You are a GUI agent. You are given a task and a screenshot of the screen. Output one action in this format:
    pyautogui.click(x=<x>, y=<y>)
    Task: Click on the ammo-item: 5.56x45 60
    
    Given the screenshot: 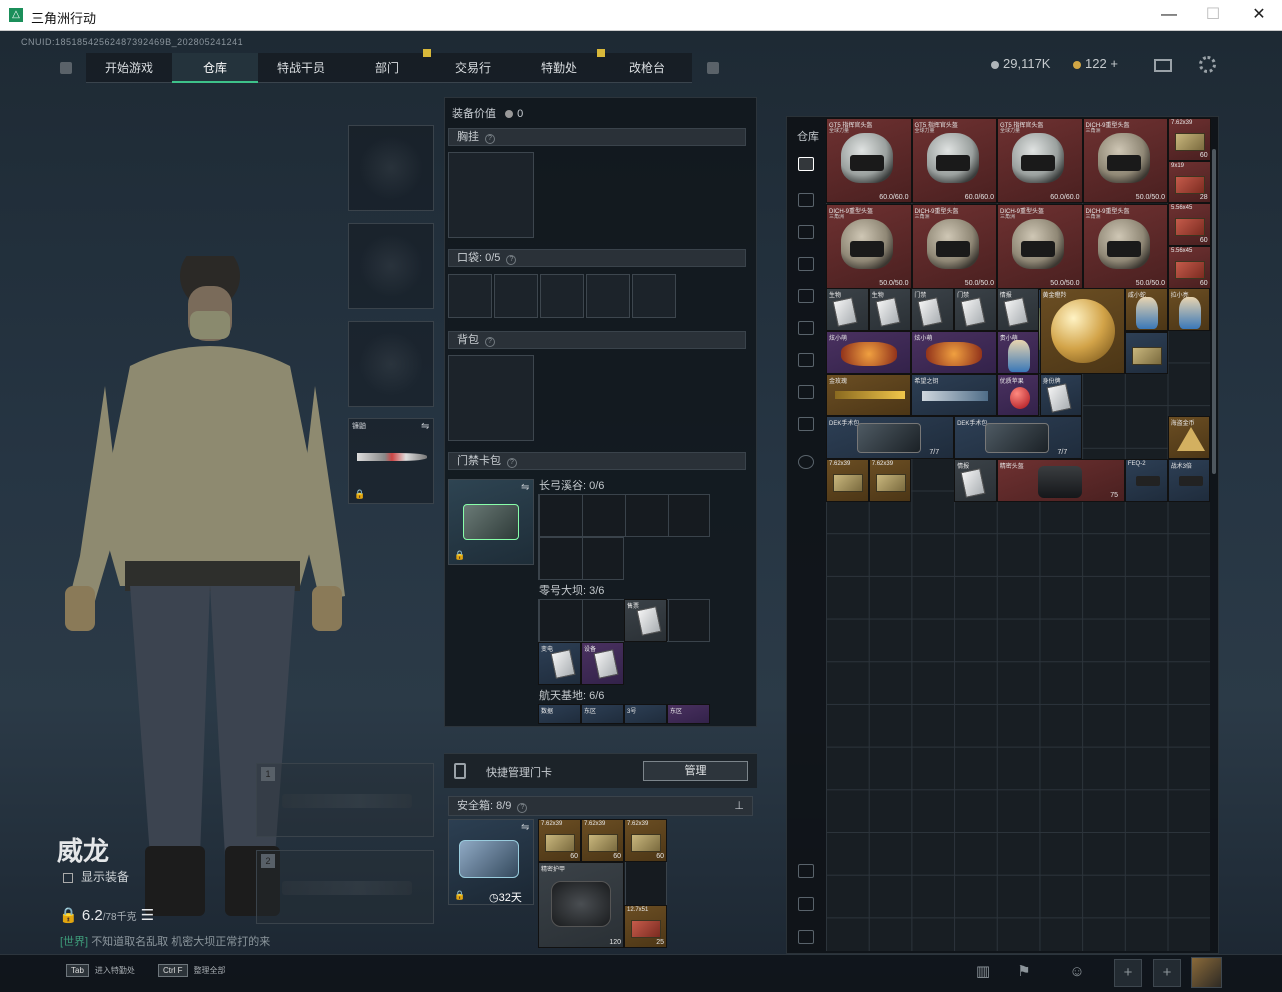 What is the action you would take?
    pyautogui.click(x=1189, y=225)
    